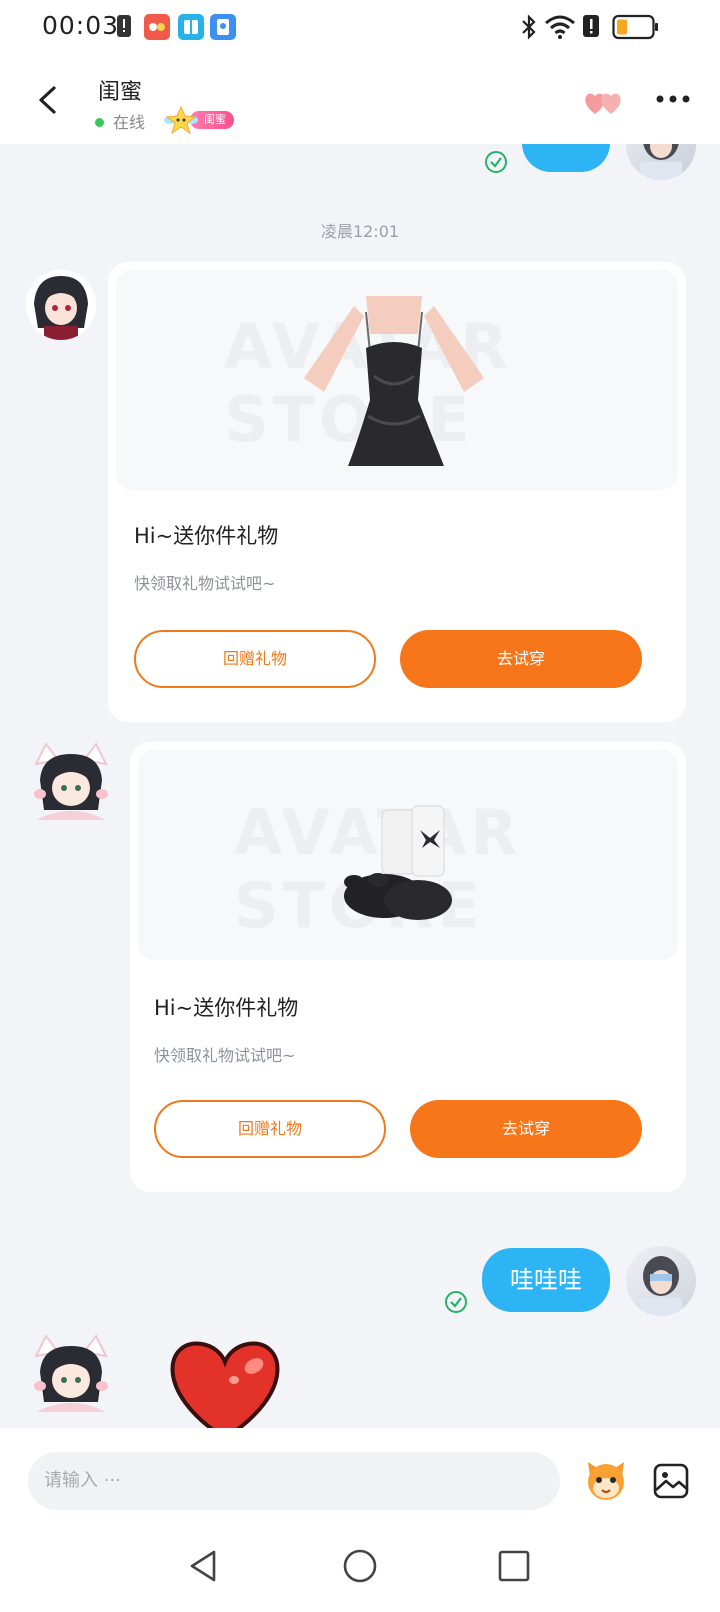 The height and width of the screenshot is (1612, 720). I want to click on chat-header: 闺蜜 在线 闺蜜, so click(360, 98).